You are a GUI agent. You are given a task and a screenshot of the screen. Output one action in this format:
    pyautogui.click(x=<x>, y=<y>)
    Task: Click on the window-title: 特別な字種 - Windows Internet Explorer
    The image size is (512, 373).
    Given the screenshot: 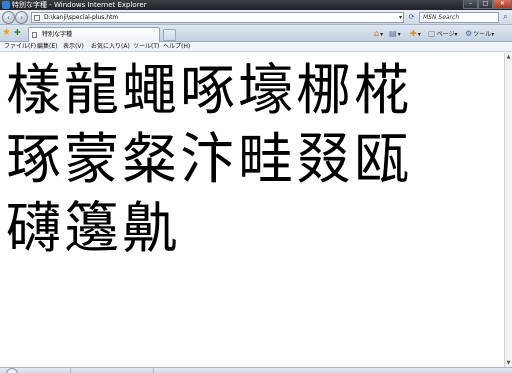 What is the action you would take?
    pyautogui.click(x=79, y=5)
    